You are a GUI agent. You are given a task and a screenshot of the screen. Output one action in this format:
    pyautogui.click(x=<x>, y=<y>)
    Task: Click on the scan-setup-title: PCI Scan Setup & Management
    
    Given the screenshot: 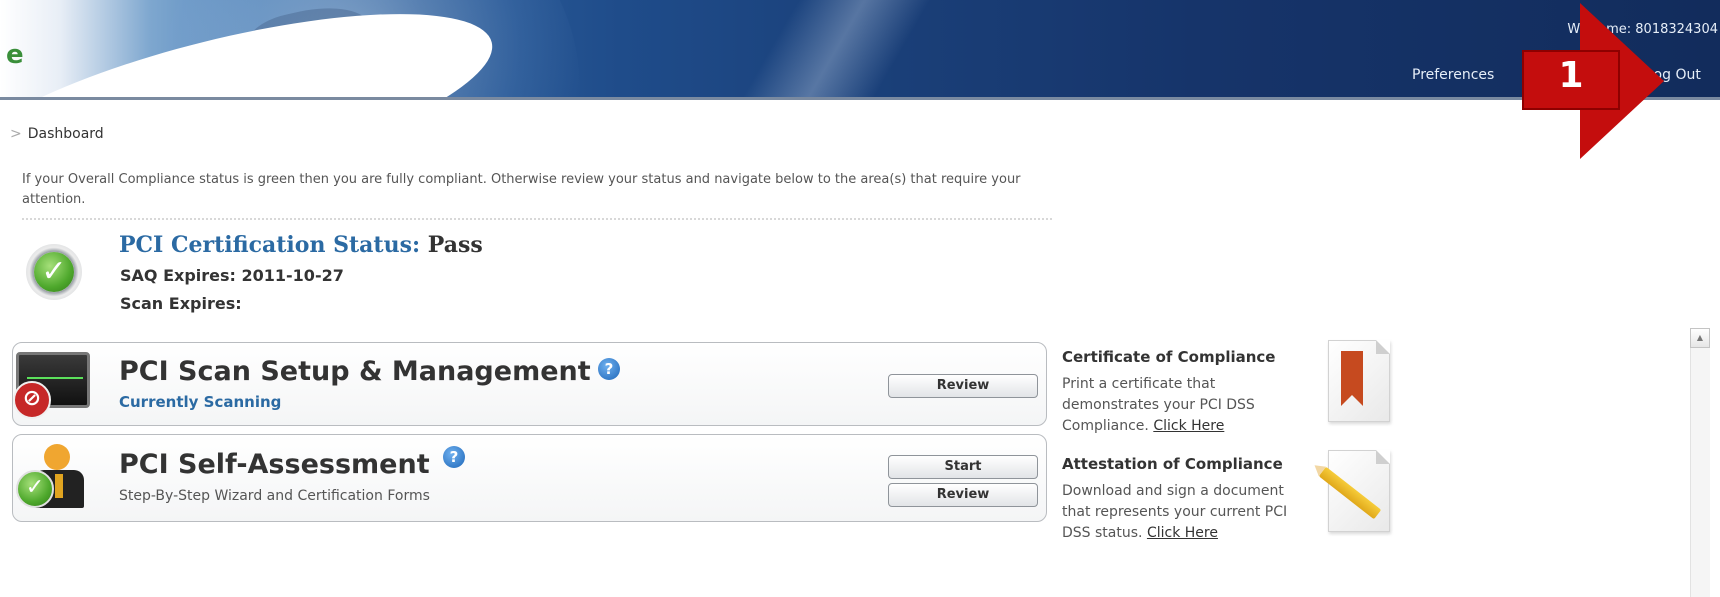 What is the action you would take?
    pyautogui.click(x=355, y=371)
    